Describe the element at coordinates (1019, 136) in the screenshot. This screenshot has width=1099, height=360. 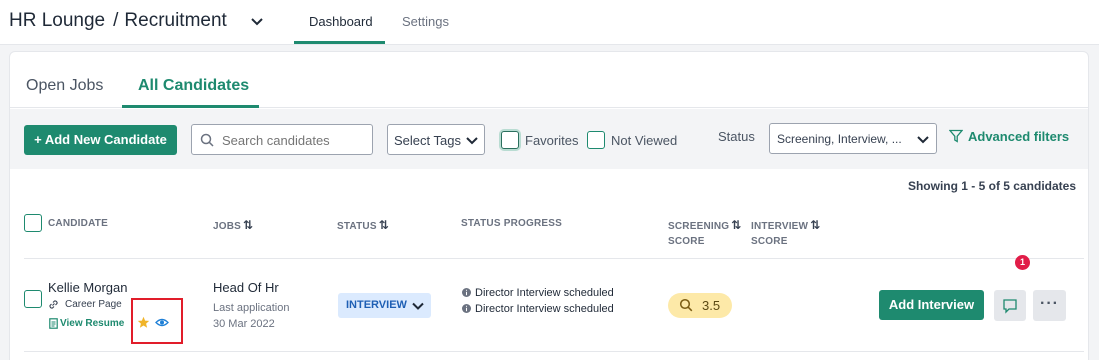
I see `advanced-filters-label: Advanced filters` at that location.